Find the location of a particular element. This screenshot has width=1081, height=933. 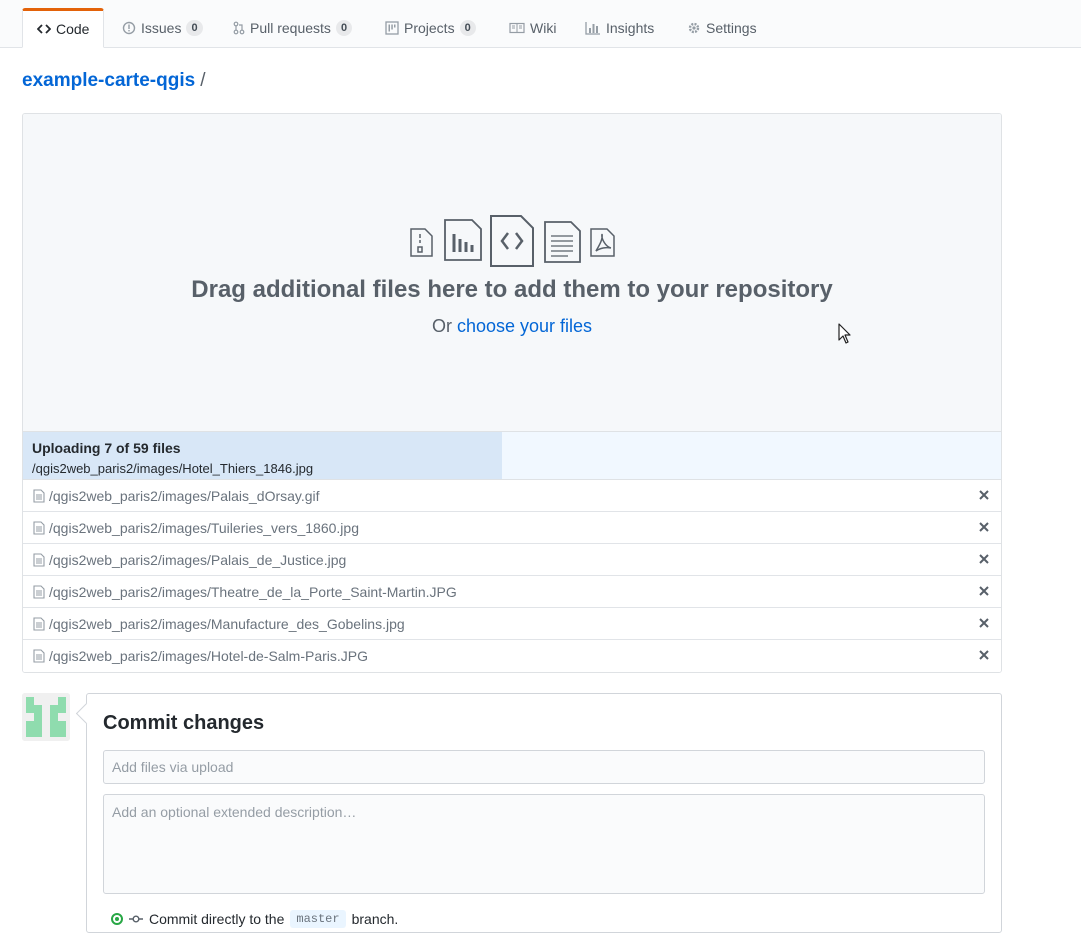

repo-link: example-carte-qgis is located at coordinates (108, 80).